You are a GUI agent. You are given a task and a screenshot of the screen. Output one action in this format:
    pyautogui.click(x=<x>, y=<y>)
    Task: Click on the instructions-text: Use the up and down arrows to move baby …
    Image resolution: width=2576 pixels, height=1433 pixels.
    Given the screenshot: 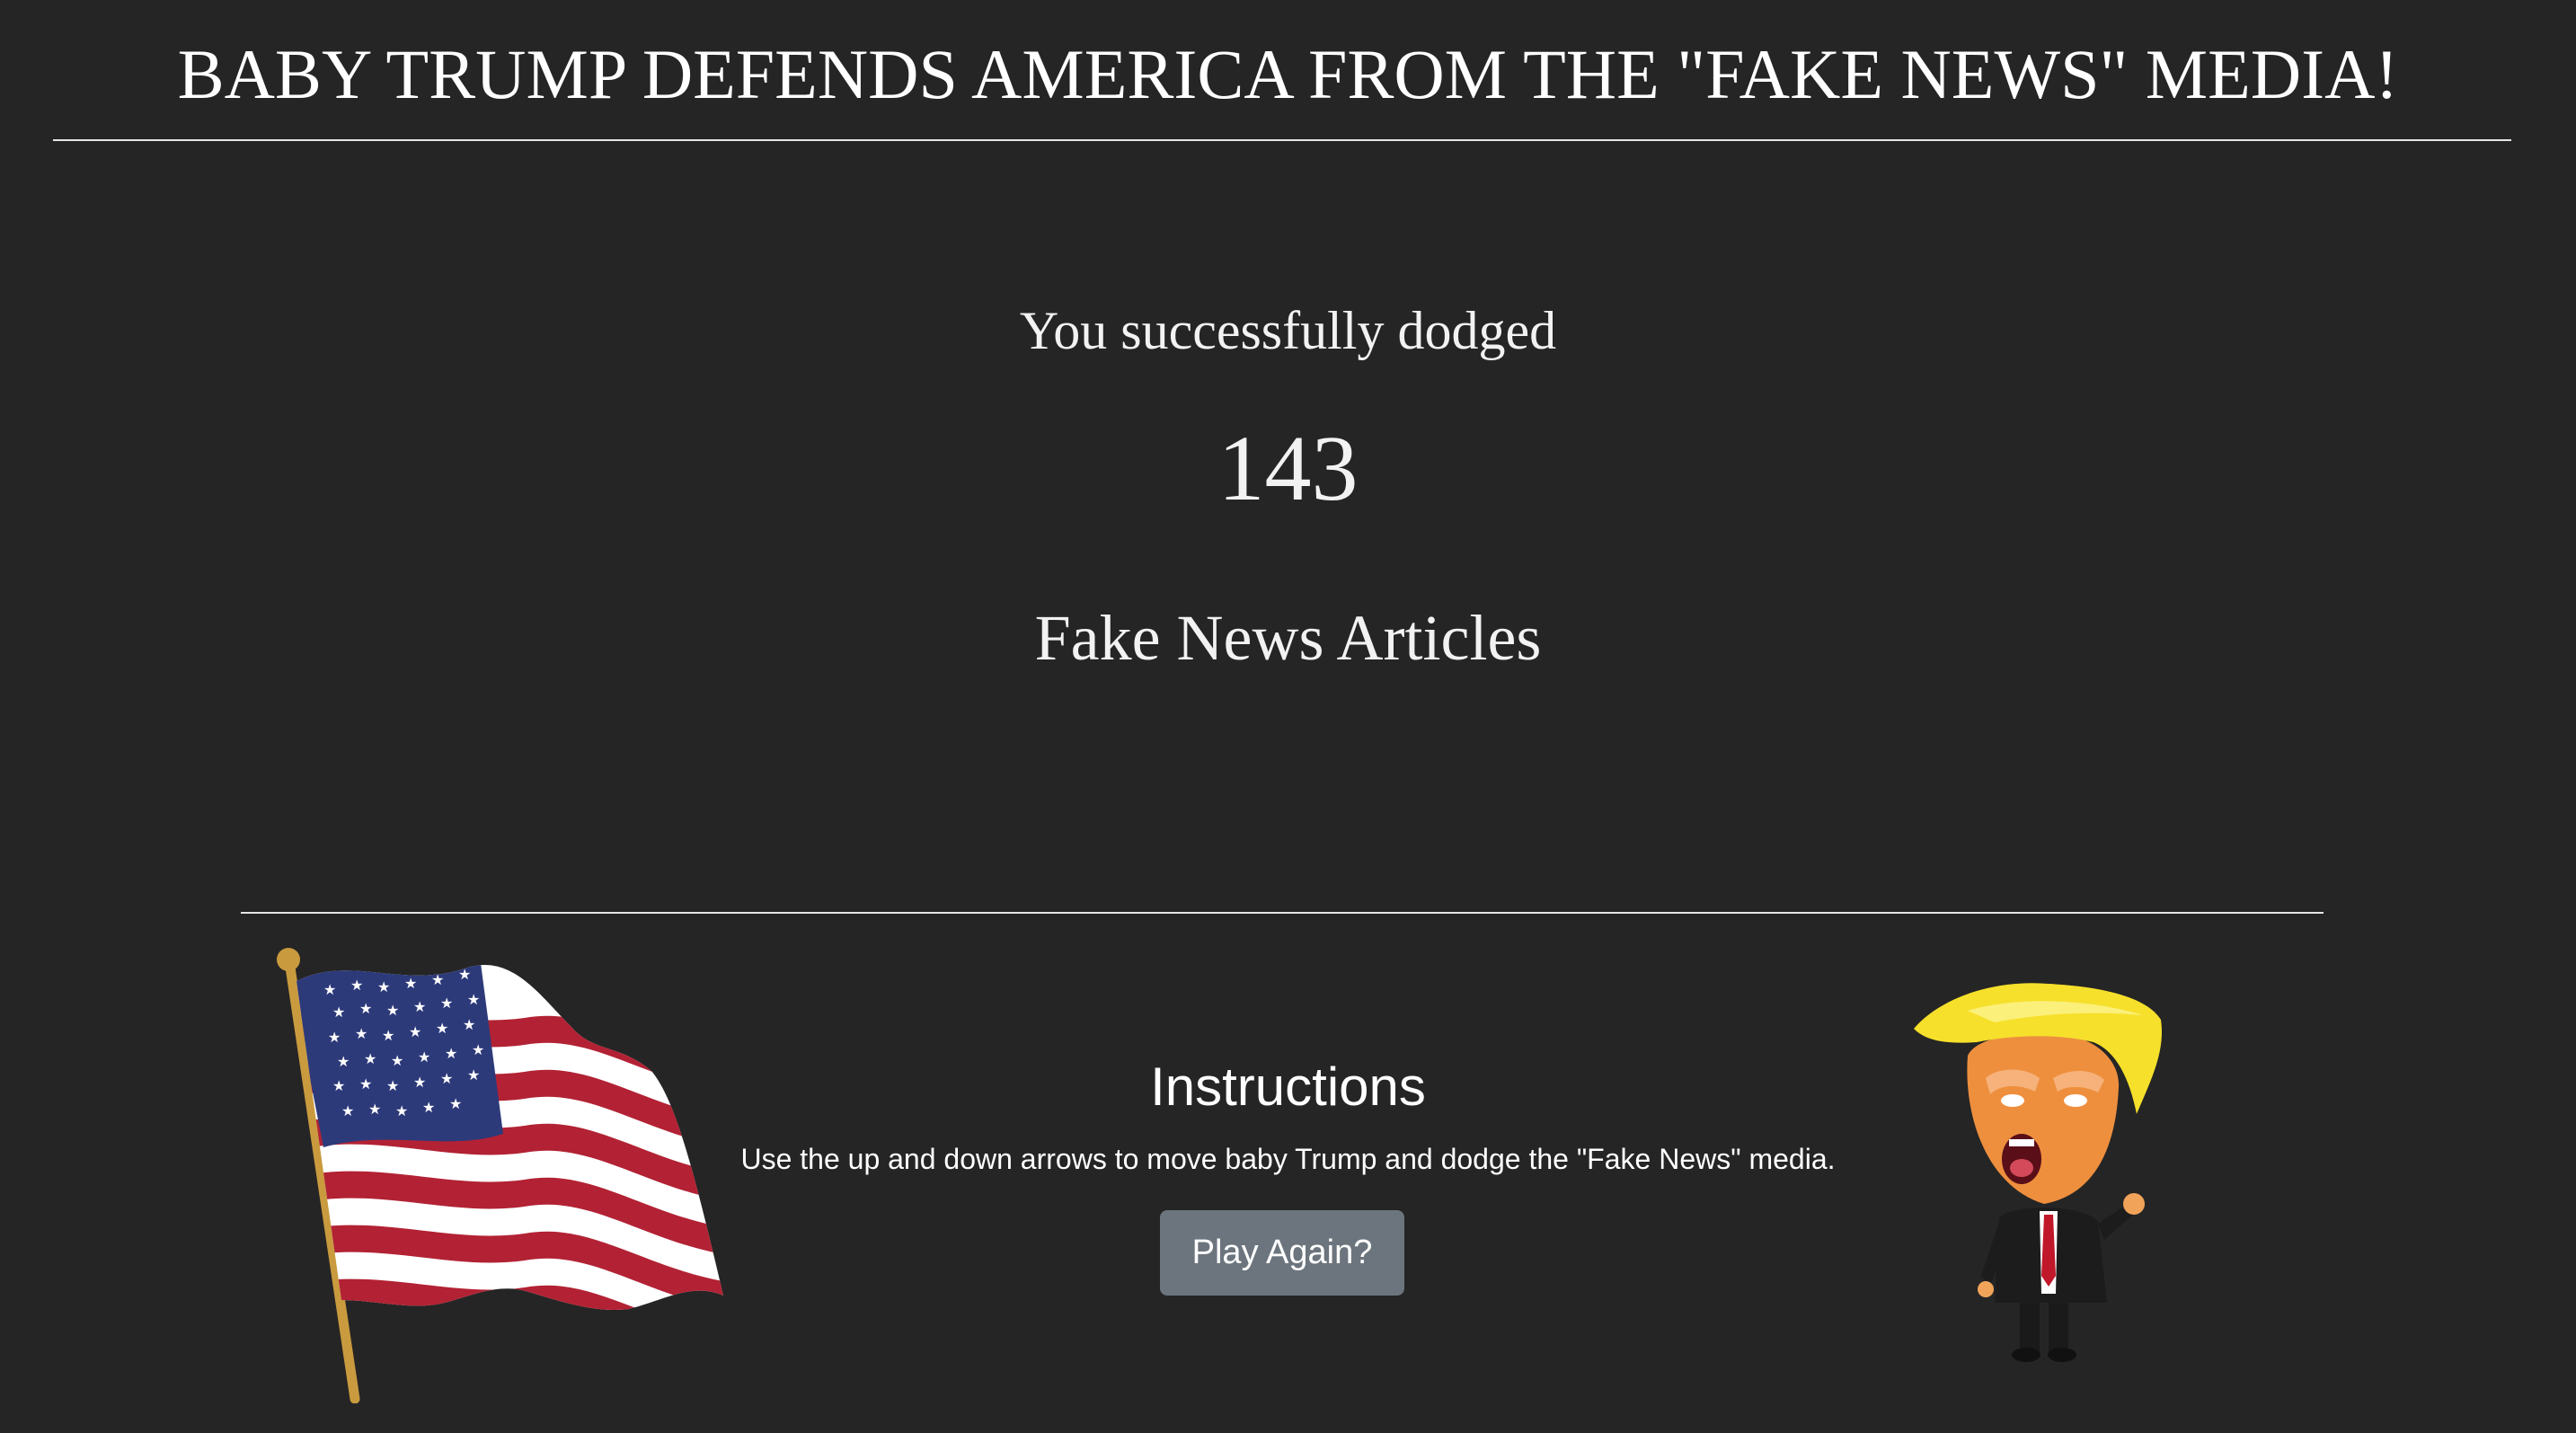 What is the action you would take?
    pyautogui.click(x=1288, y=1159)
    